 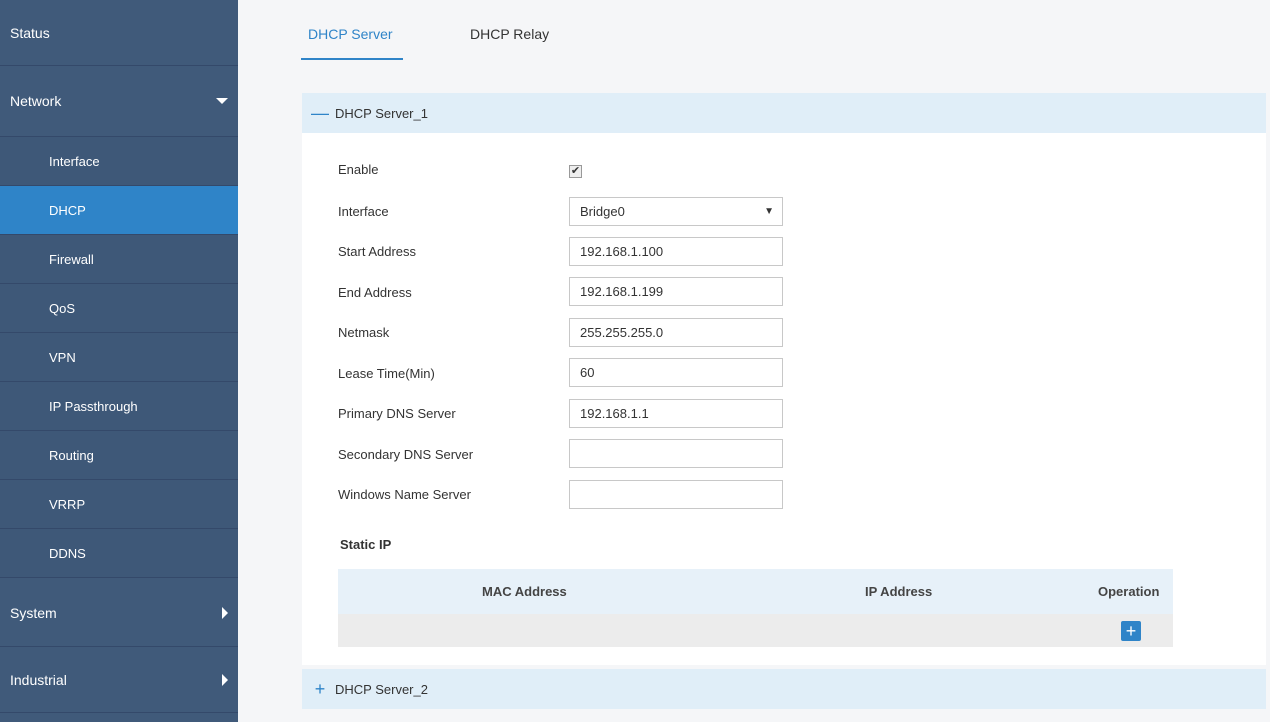 What do you see at coordinates (404, 494) in the screenshot?
I see `windows-name-server-label: Windows Name Server` at bounding box center [404, 494].